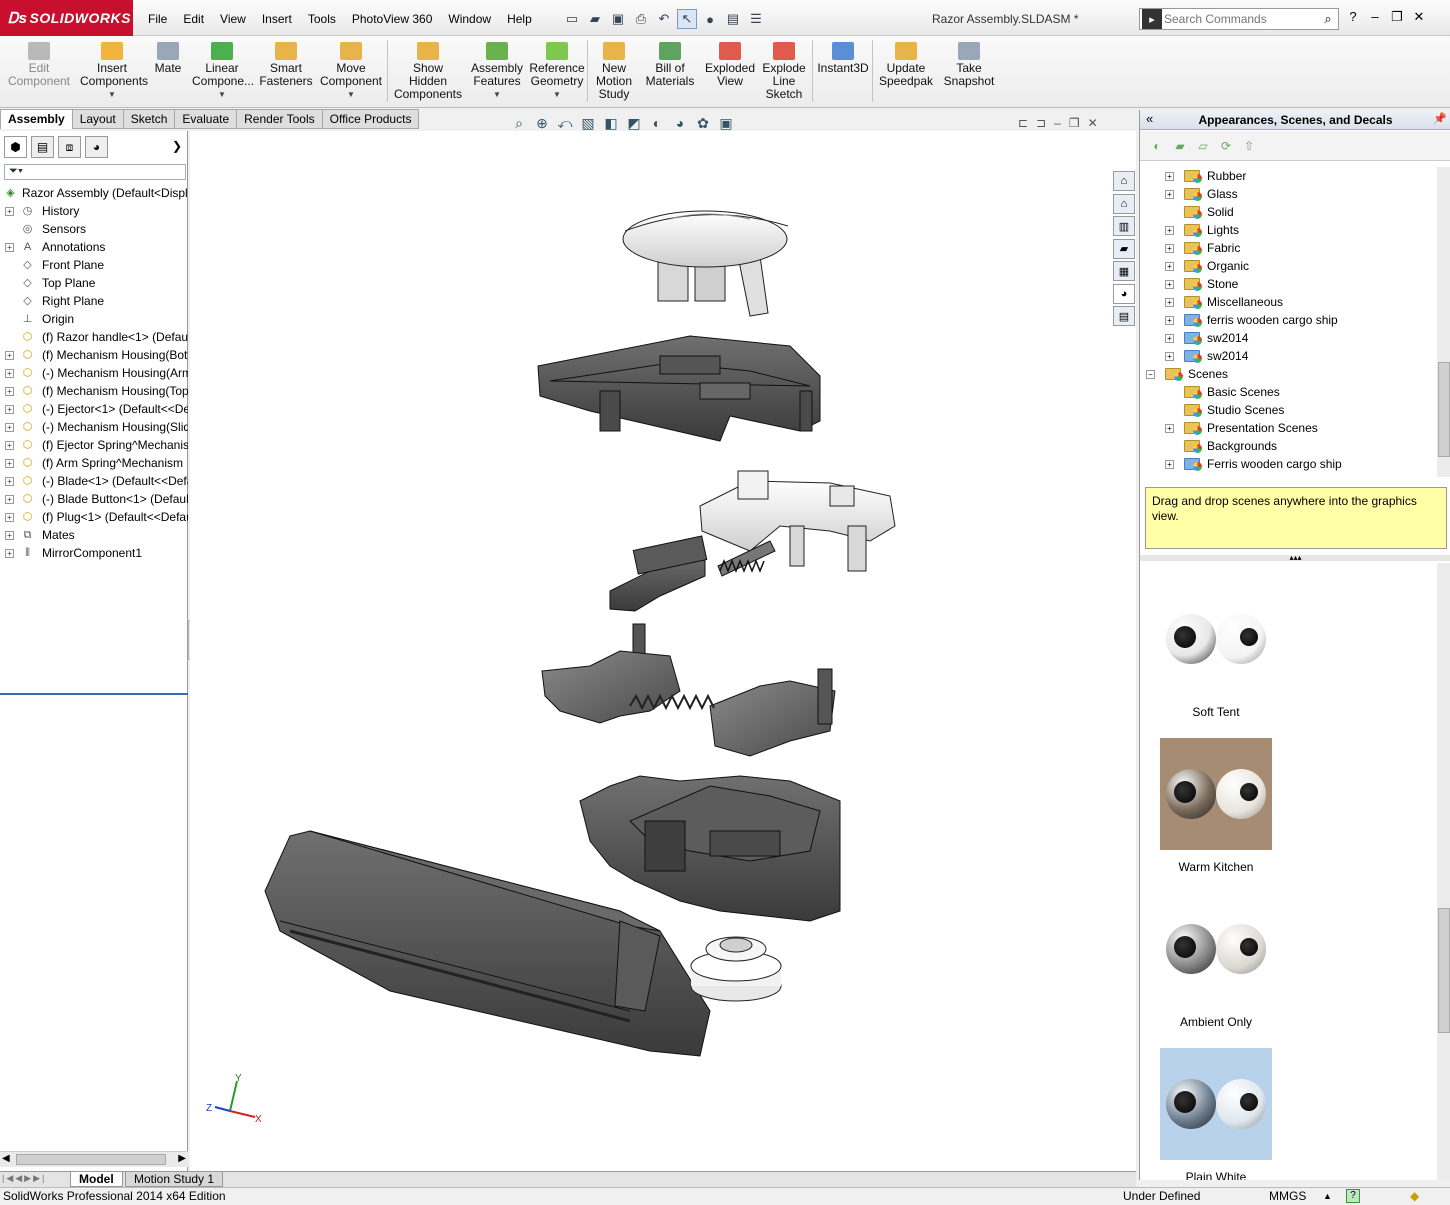 The image size is (1450, 1205). I want to click on appearance-folder: + Stone, so click(1288, 284).